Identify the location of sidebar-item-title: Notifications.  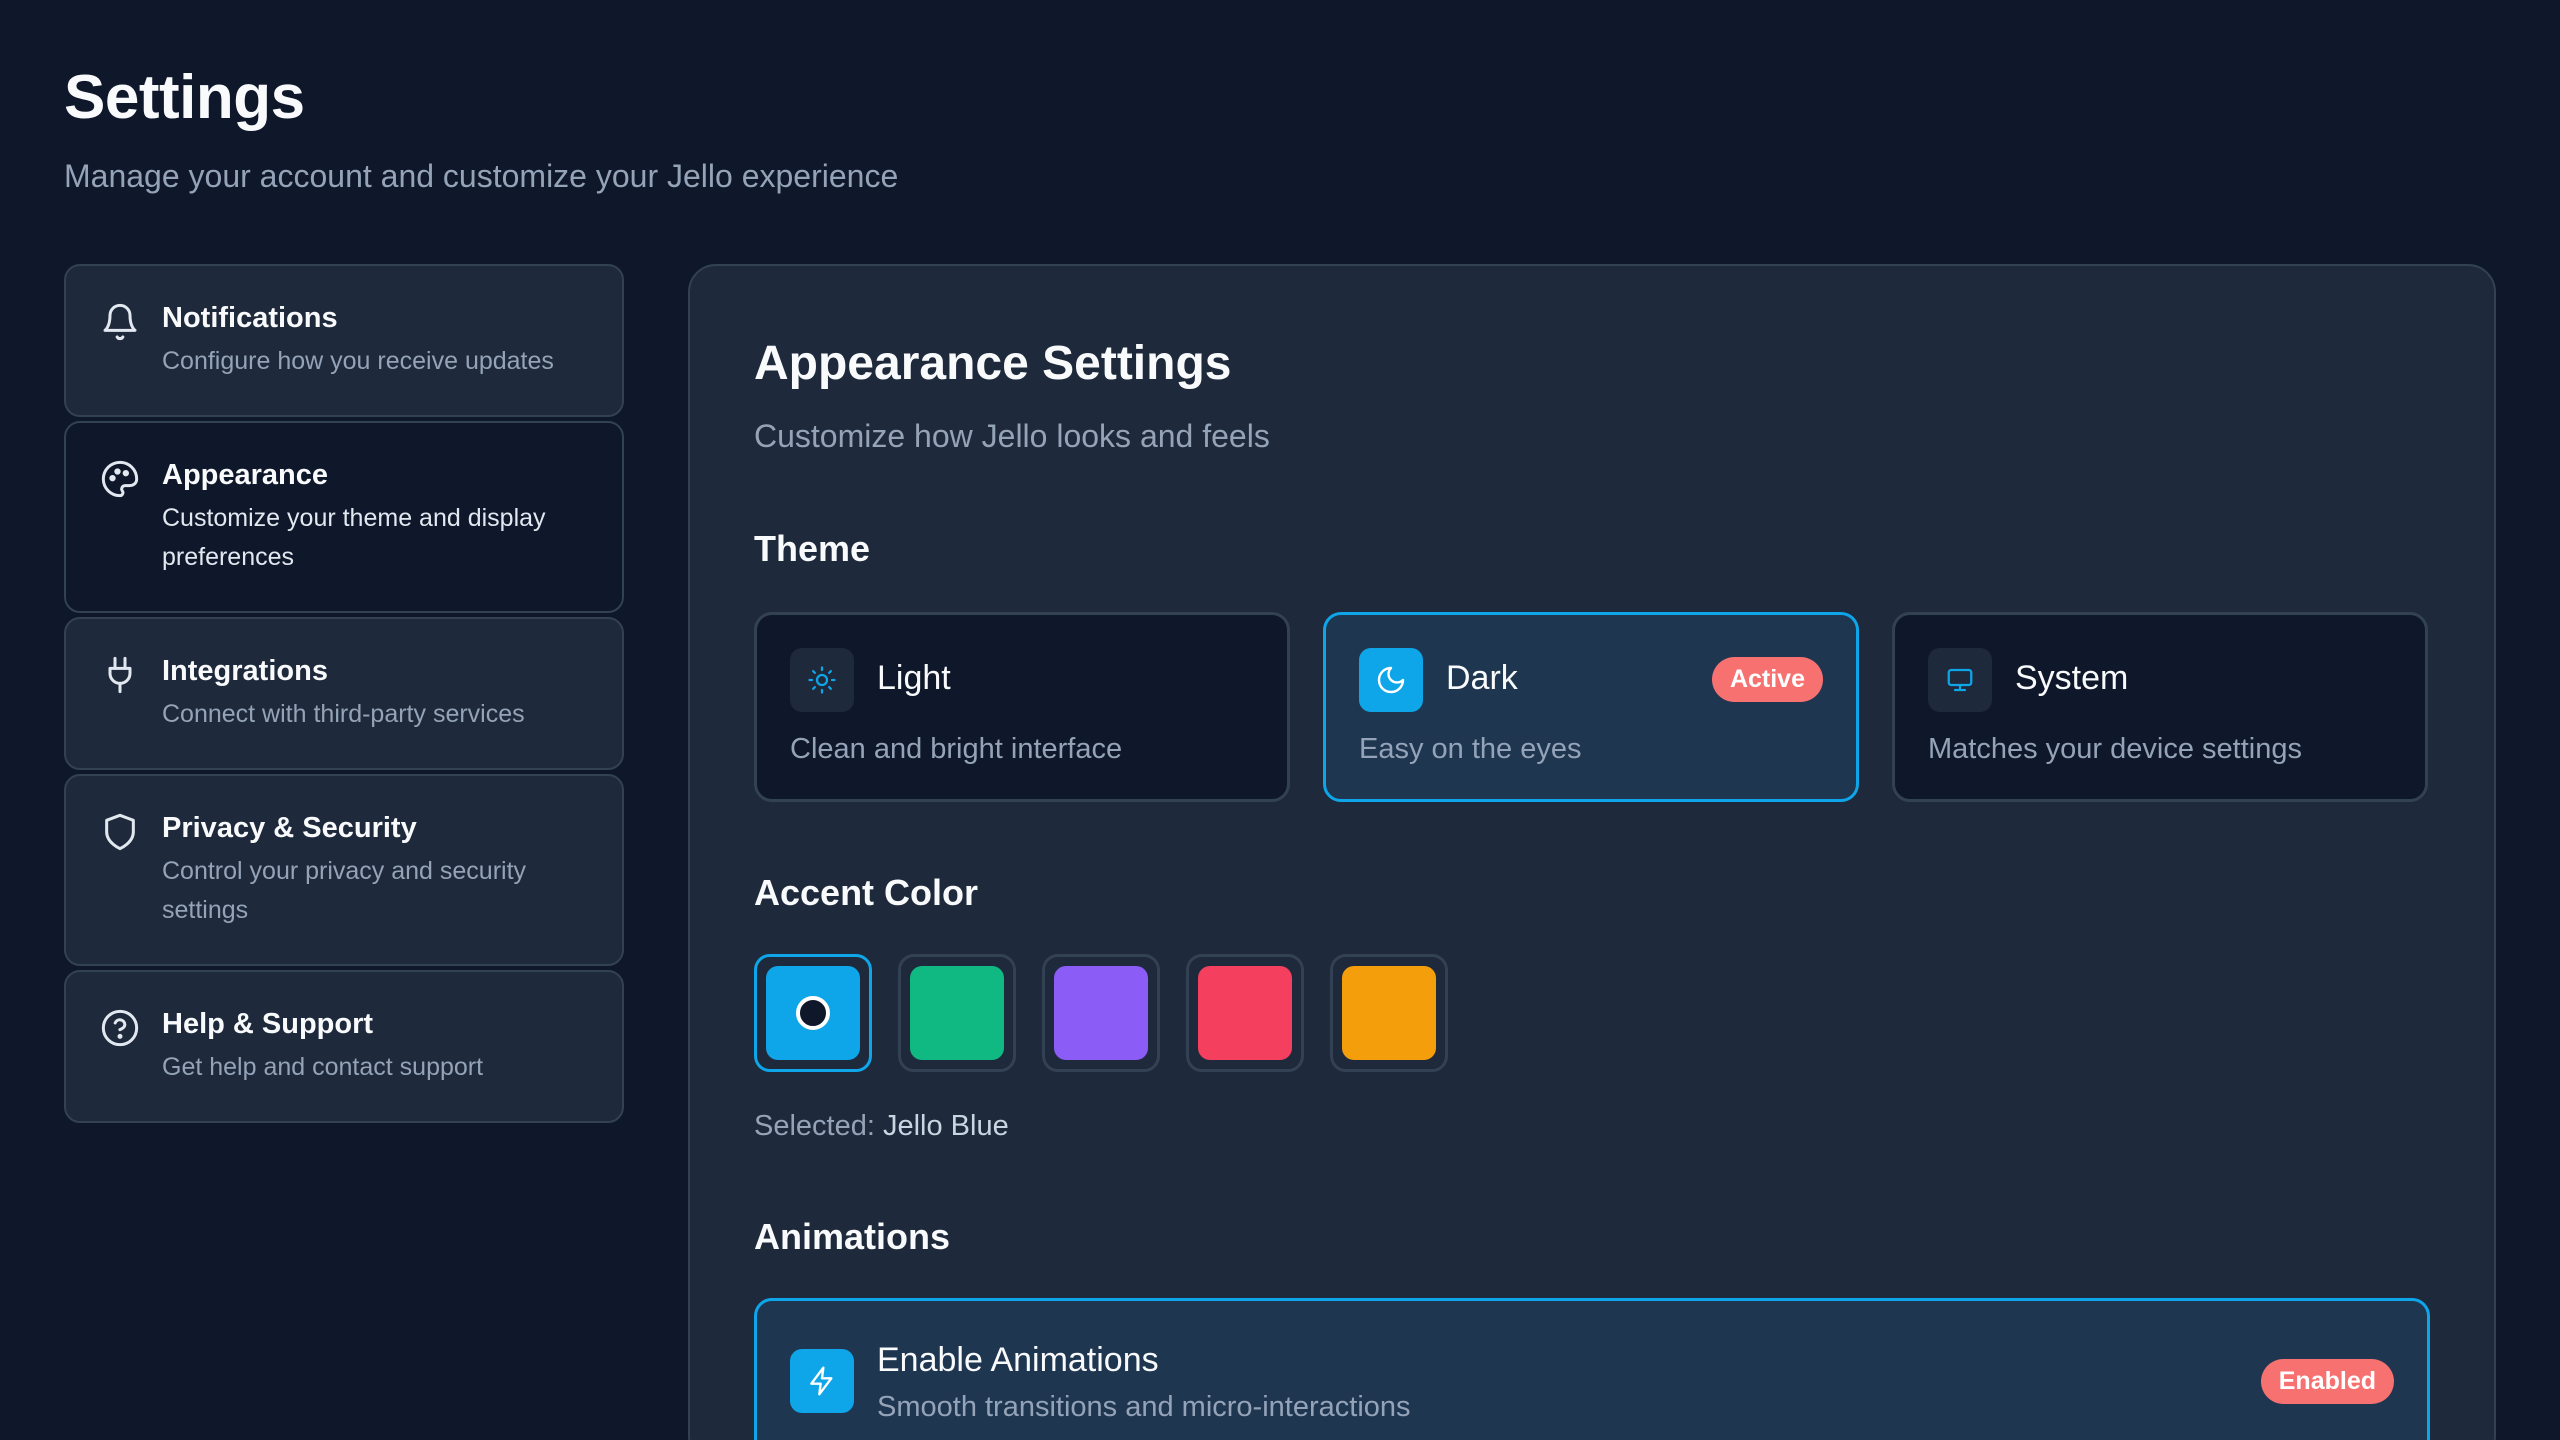
(250, 318).